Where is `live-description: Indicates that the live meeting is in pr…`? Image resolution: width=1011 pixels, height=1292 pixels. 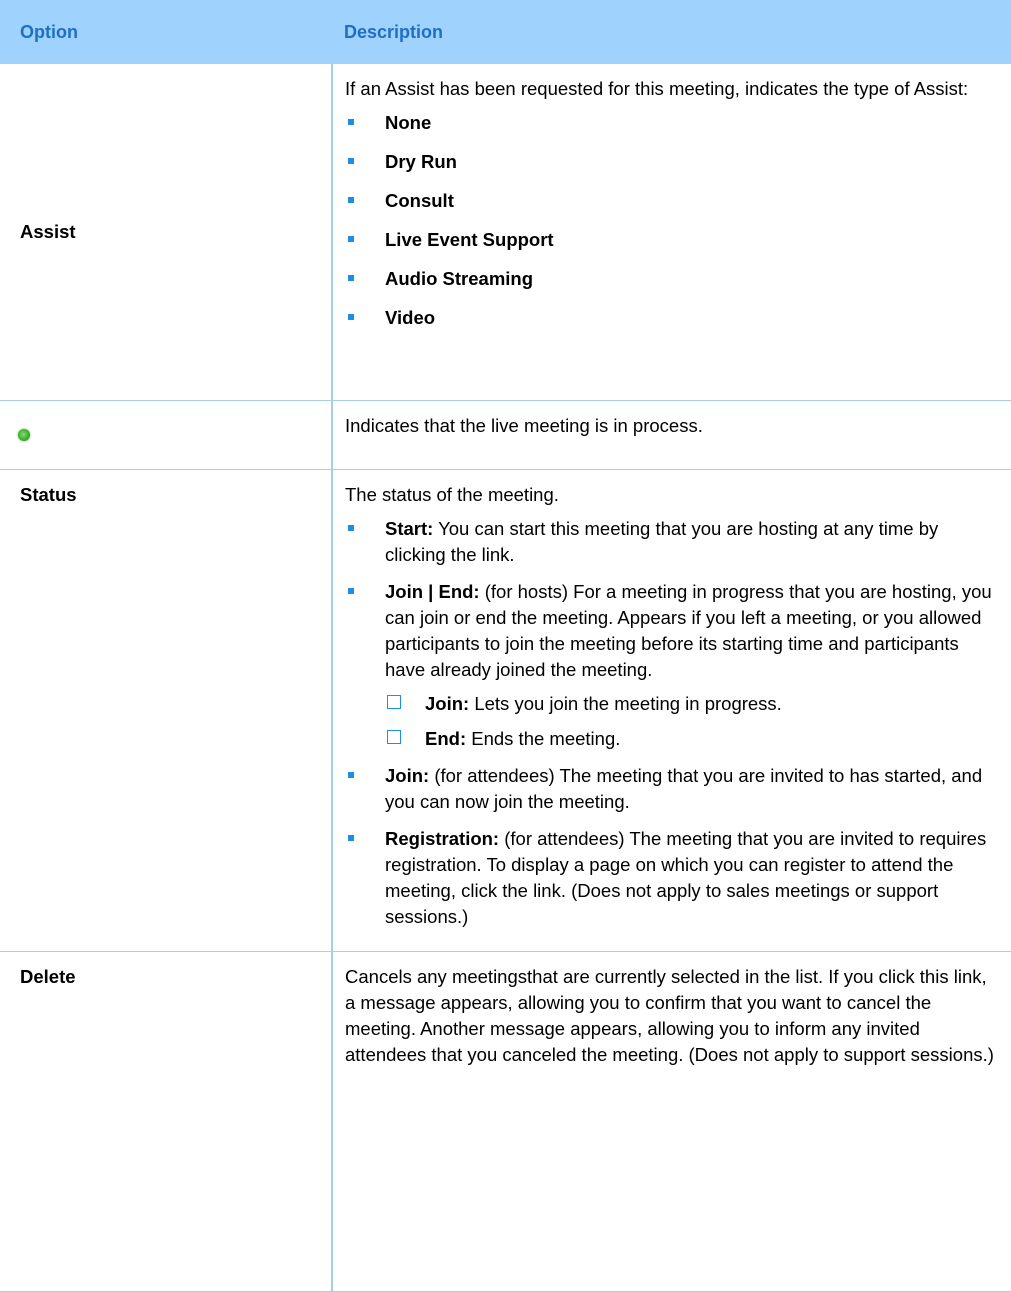
live-description: Indicates that the live meeting is in pr… is located at coordinates (524, 425).